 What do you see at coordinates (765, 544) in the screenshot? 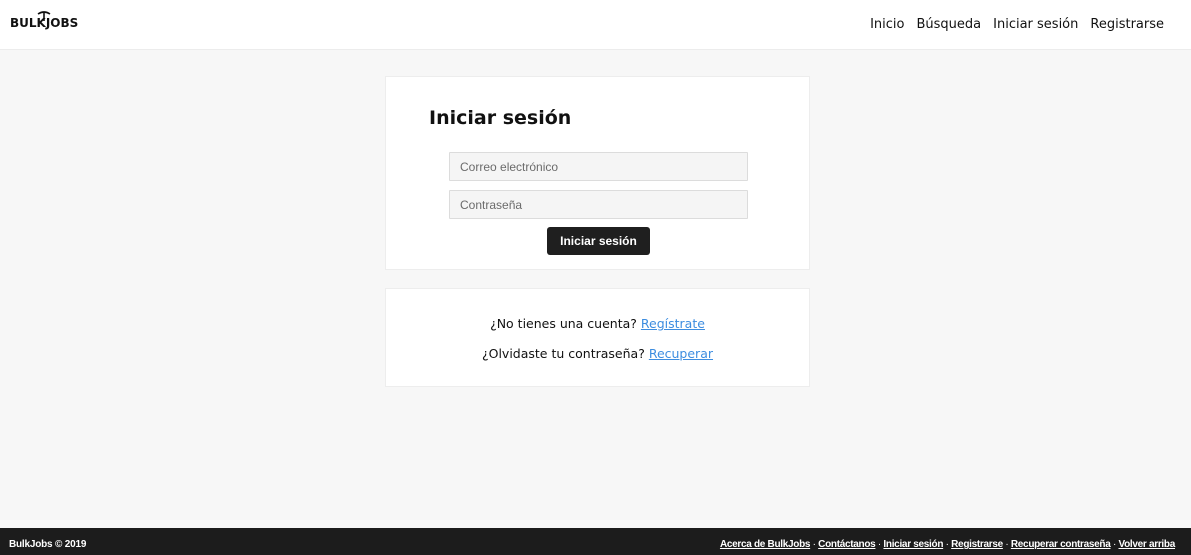
I see `footer-link-about: Acerca de BulkJobs` at bounding box center [765, 544].